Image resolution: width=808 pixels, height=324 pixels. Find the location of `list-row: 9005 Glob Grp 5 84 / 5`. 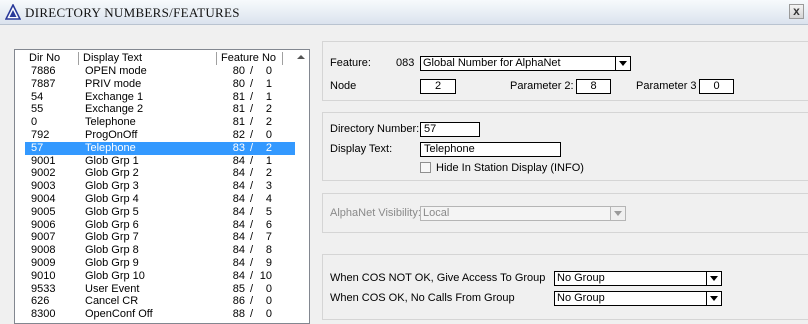

list-row: 9005 Glob Grp 5 84 / 5 is located at coordinates (164, 212).